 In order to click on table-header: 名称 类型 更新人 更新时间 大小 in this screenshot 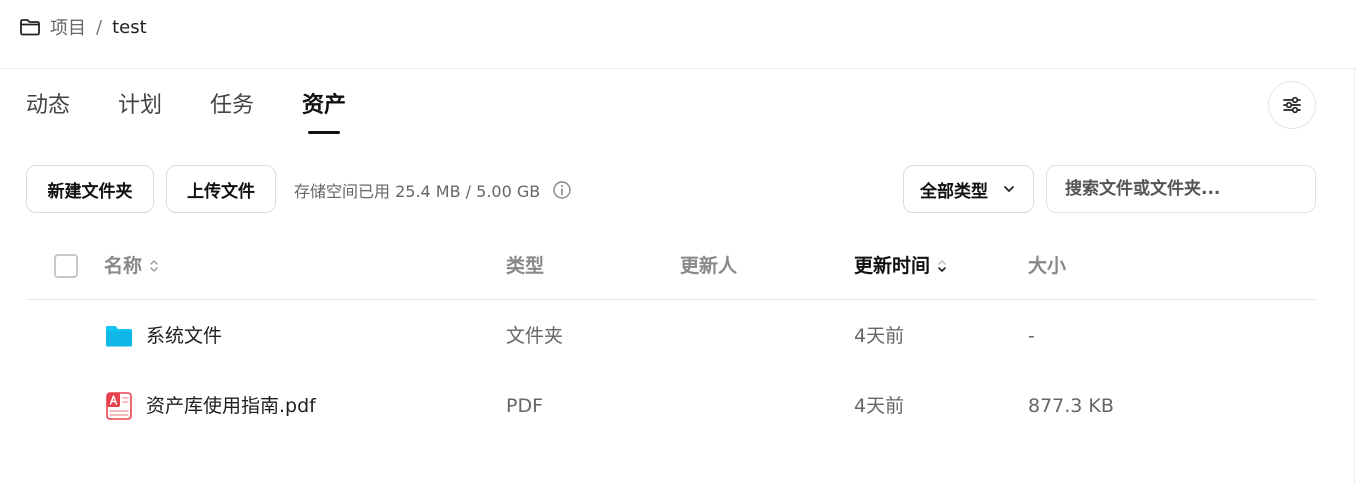, I will do `click(671, 270)`.